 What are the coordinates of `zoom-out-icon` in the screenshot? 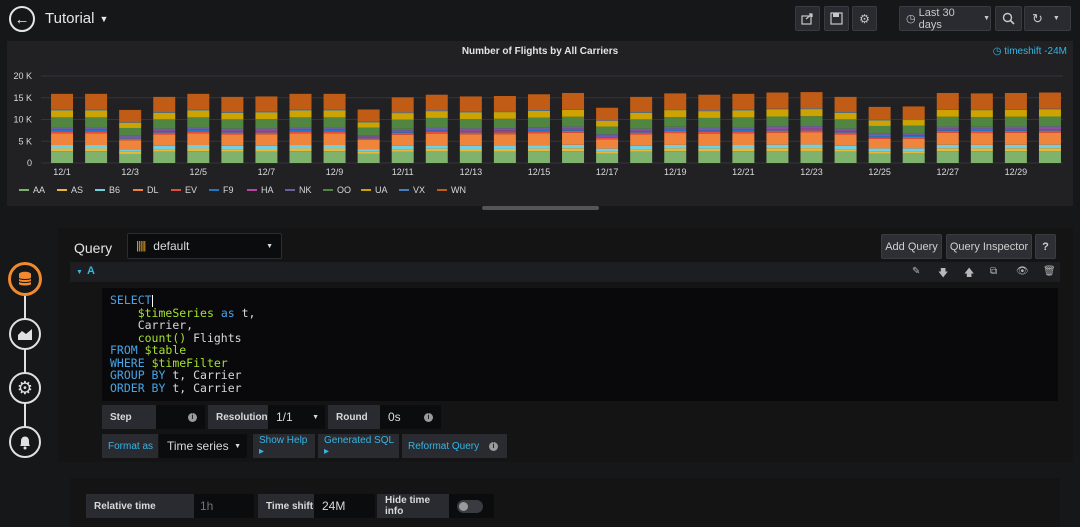 It's located at (1008, 18).